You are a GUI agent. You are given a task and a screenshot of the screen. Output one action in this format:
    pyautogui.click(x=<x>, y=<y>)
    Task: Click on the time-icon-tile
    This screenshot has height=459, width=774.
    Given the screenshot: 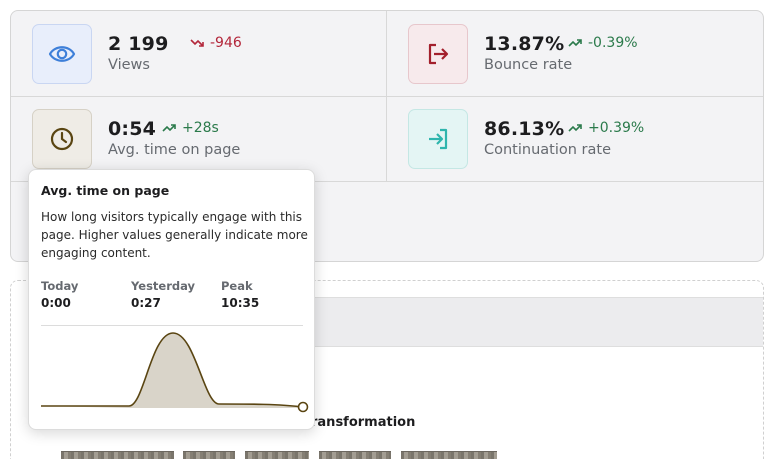 What is the action you would take?
    pyautogui.click(x=62, y=139)
    